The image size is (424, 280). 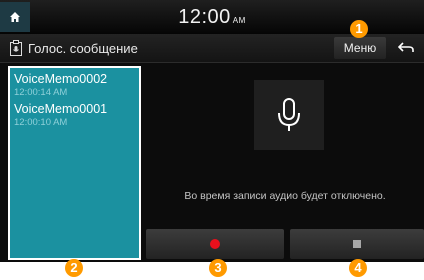 I want to click on record-icon, so click(x=215, y=244).